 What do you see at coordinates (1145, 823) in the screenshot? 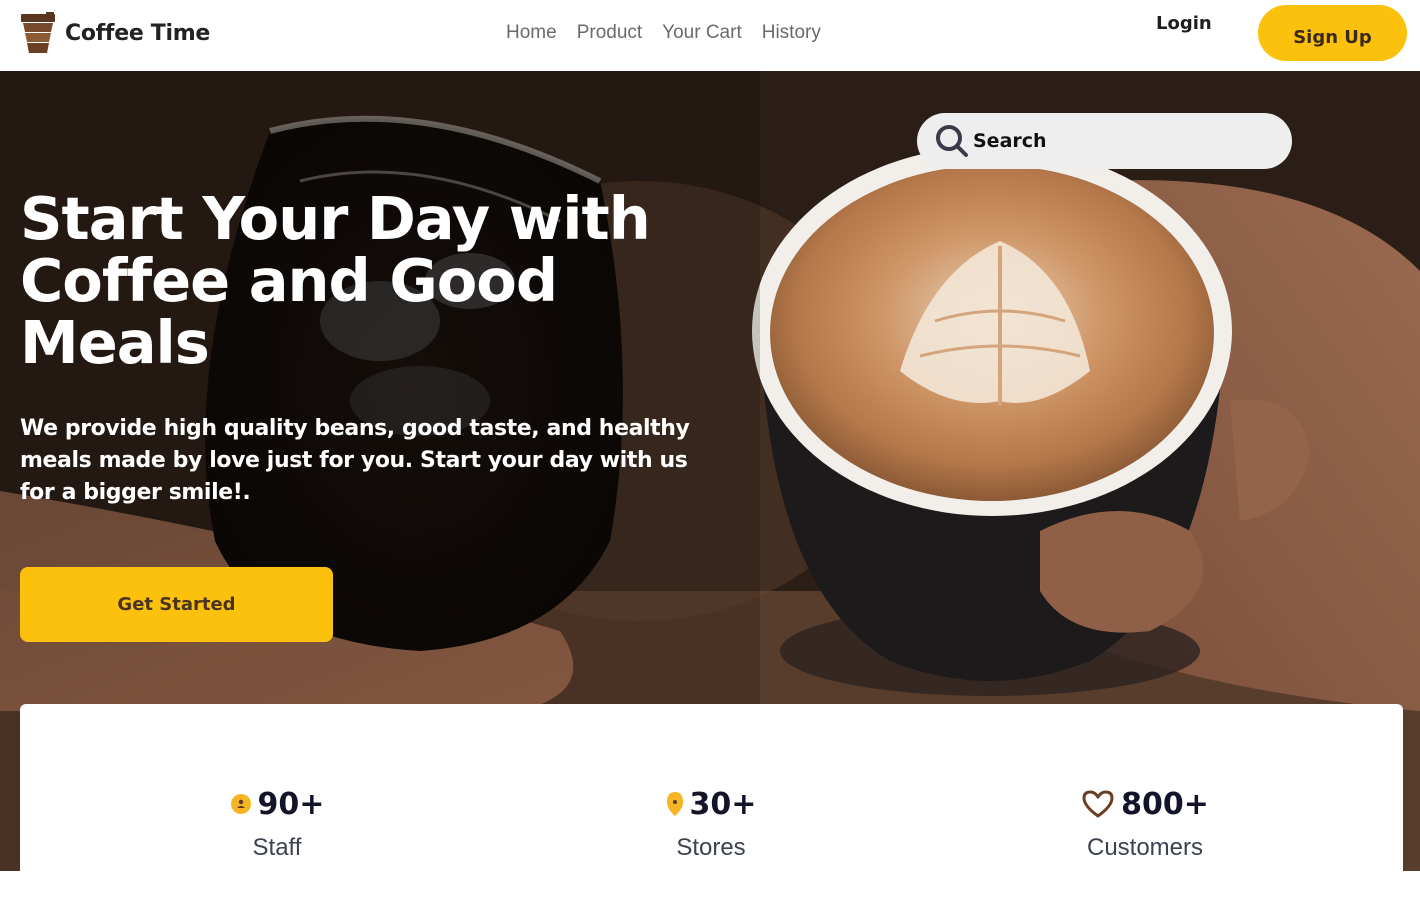
I see `stat-customers: 800+ Customers` at bounding box center [1145, 823].